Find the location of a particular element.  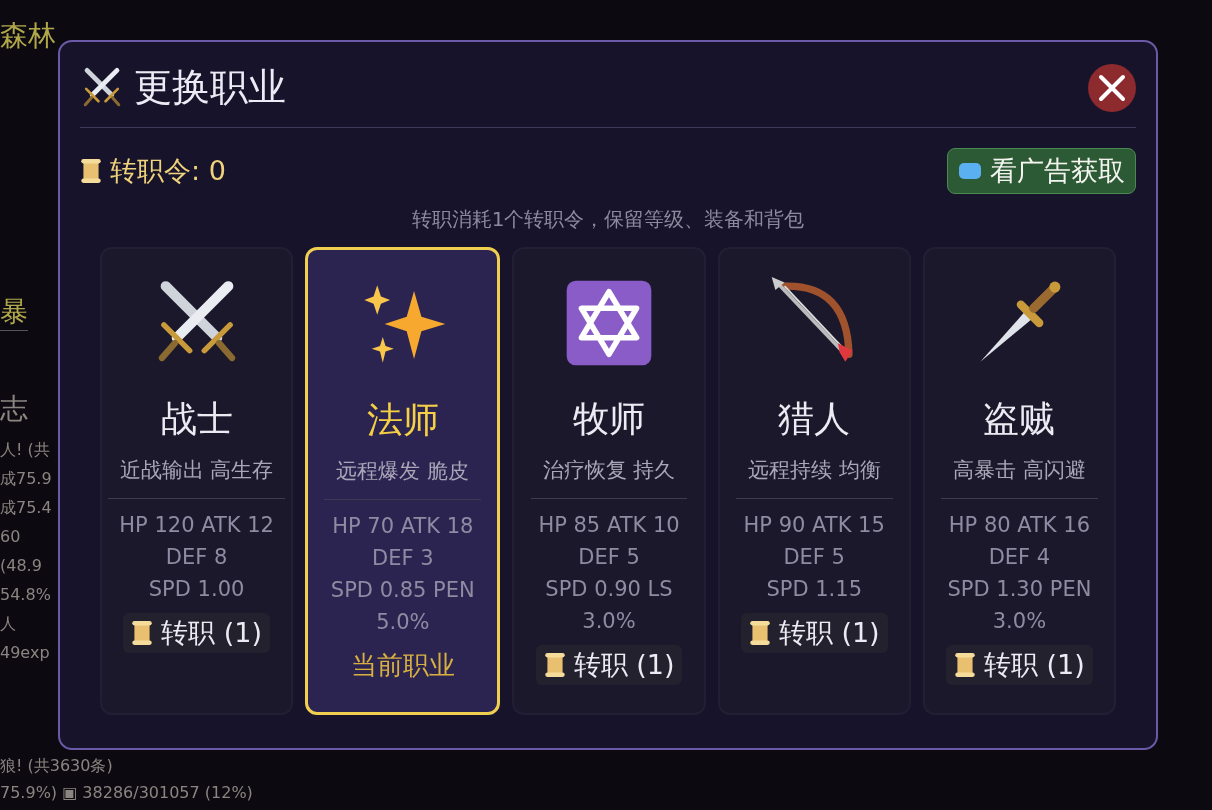

log-text: 成75.9 is located at coordinates (26, 479).